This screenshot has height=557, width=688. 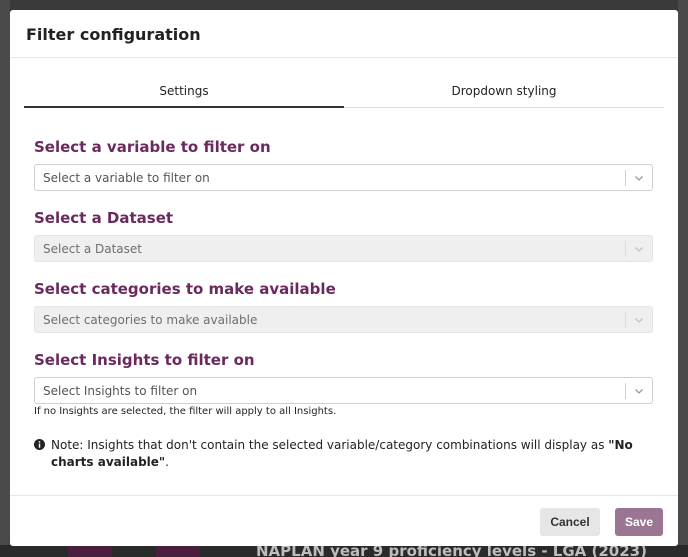 What do you see at coordinates (343, 319) in the screenshot?
I see `categories-select: Select categories to make available` at bounding box center [343, 319].